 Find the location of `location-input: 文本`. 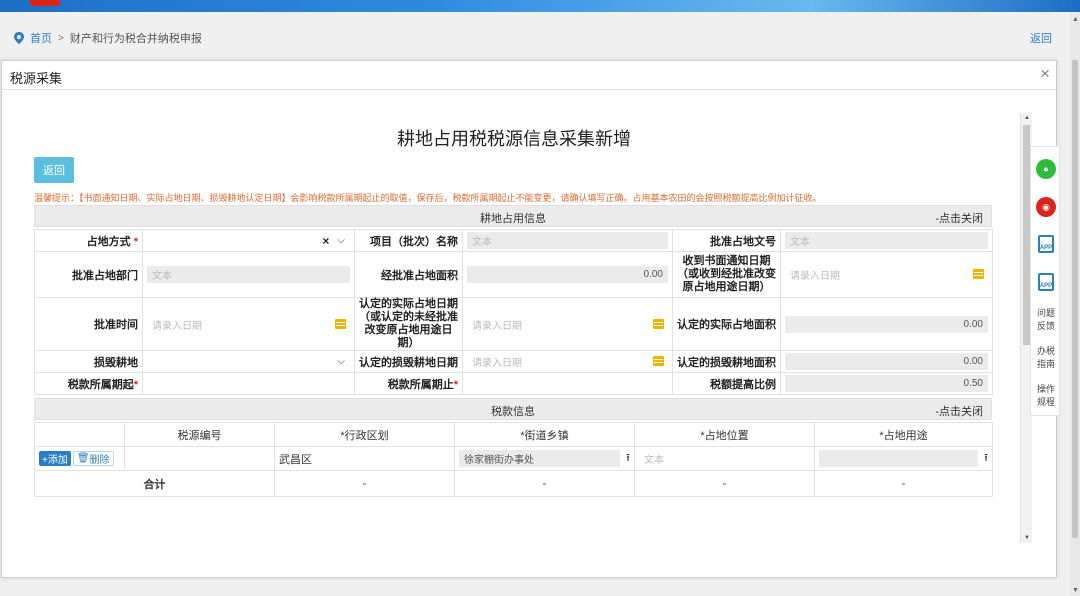

location-input: 文本 is located at coordinates (724, 458).